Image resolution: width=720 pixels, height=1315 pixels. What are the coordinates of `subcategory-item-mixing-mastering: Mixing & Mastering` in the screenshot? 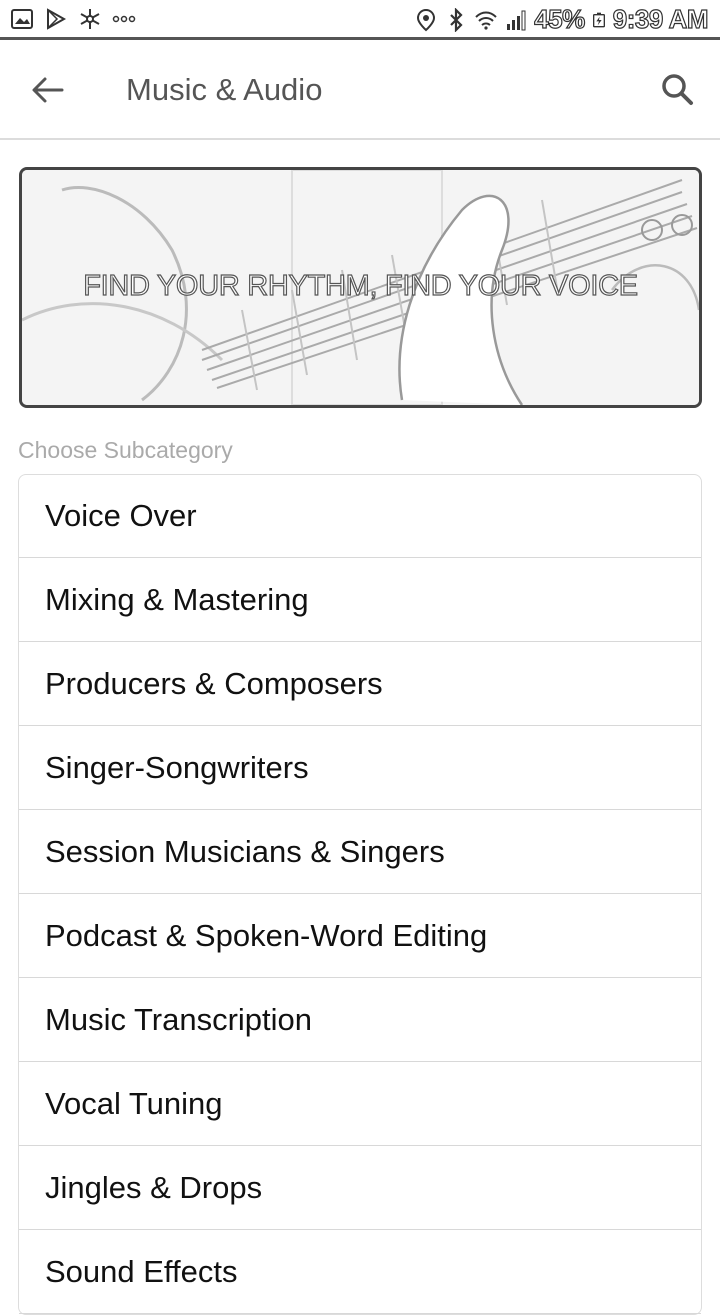 It's located at (360, 600).